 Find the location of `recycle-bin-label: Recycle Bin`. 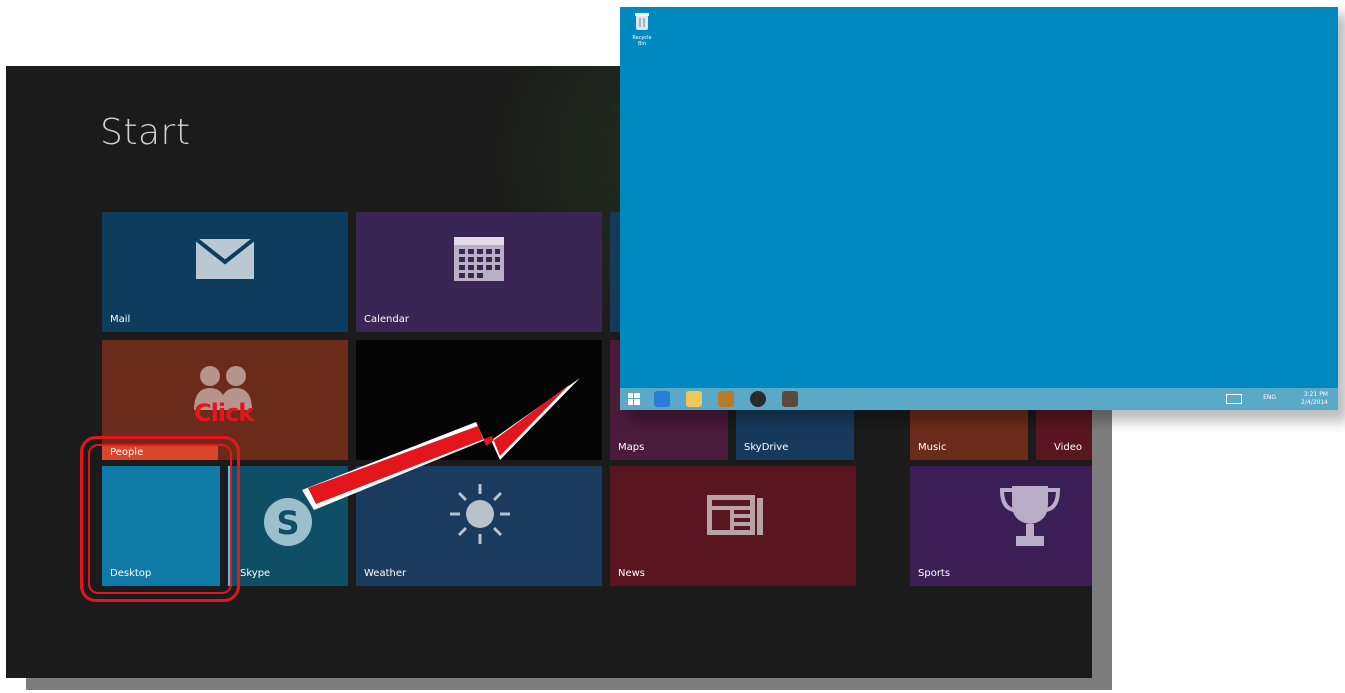

recycle-bin-label: Recycle Bin is located at coordinates (642, 41).